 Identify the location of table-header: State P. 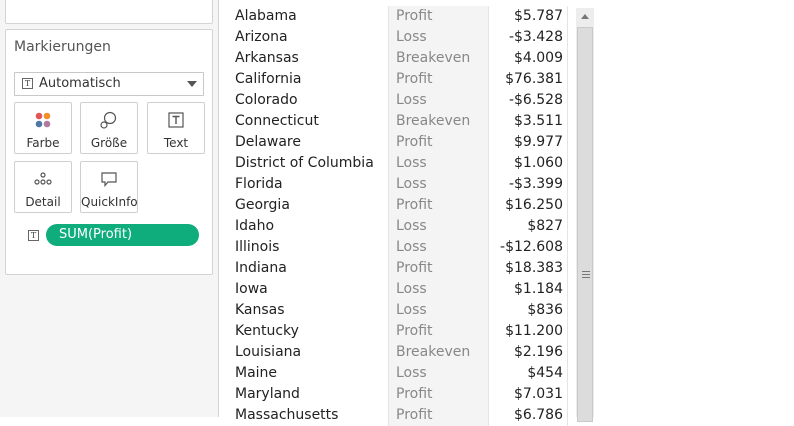
(398, 1).